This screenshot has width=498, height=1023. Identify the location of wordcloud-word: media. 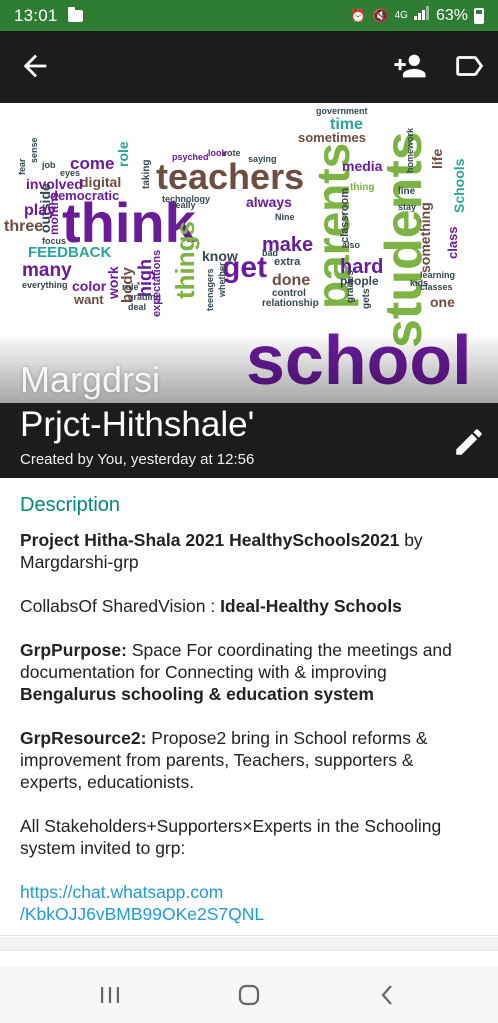
(362, 166).